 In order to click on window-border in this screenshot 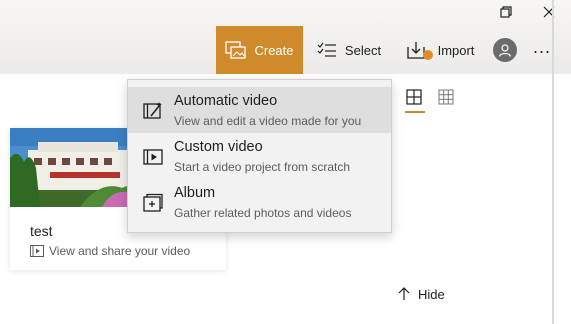, I will do `click(553, 162)`.